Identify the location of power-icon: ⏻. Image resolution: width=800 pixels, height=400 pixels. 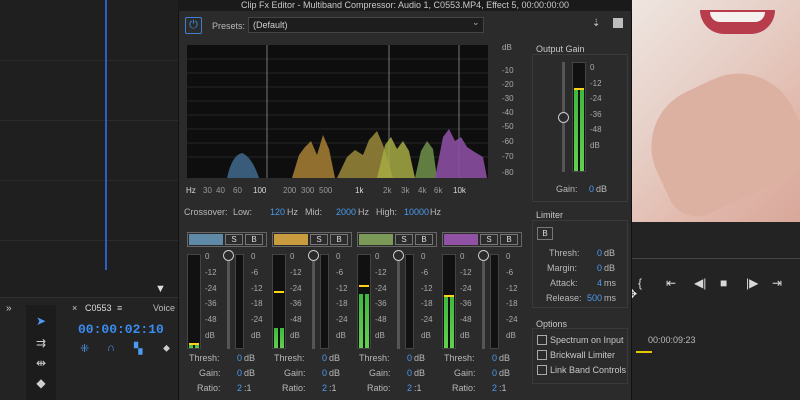
(193, 25).